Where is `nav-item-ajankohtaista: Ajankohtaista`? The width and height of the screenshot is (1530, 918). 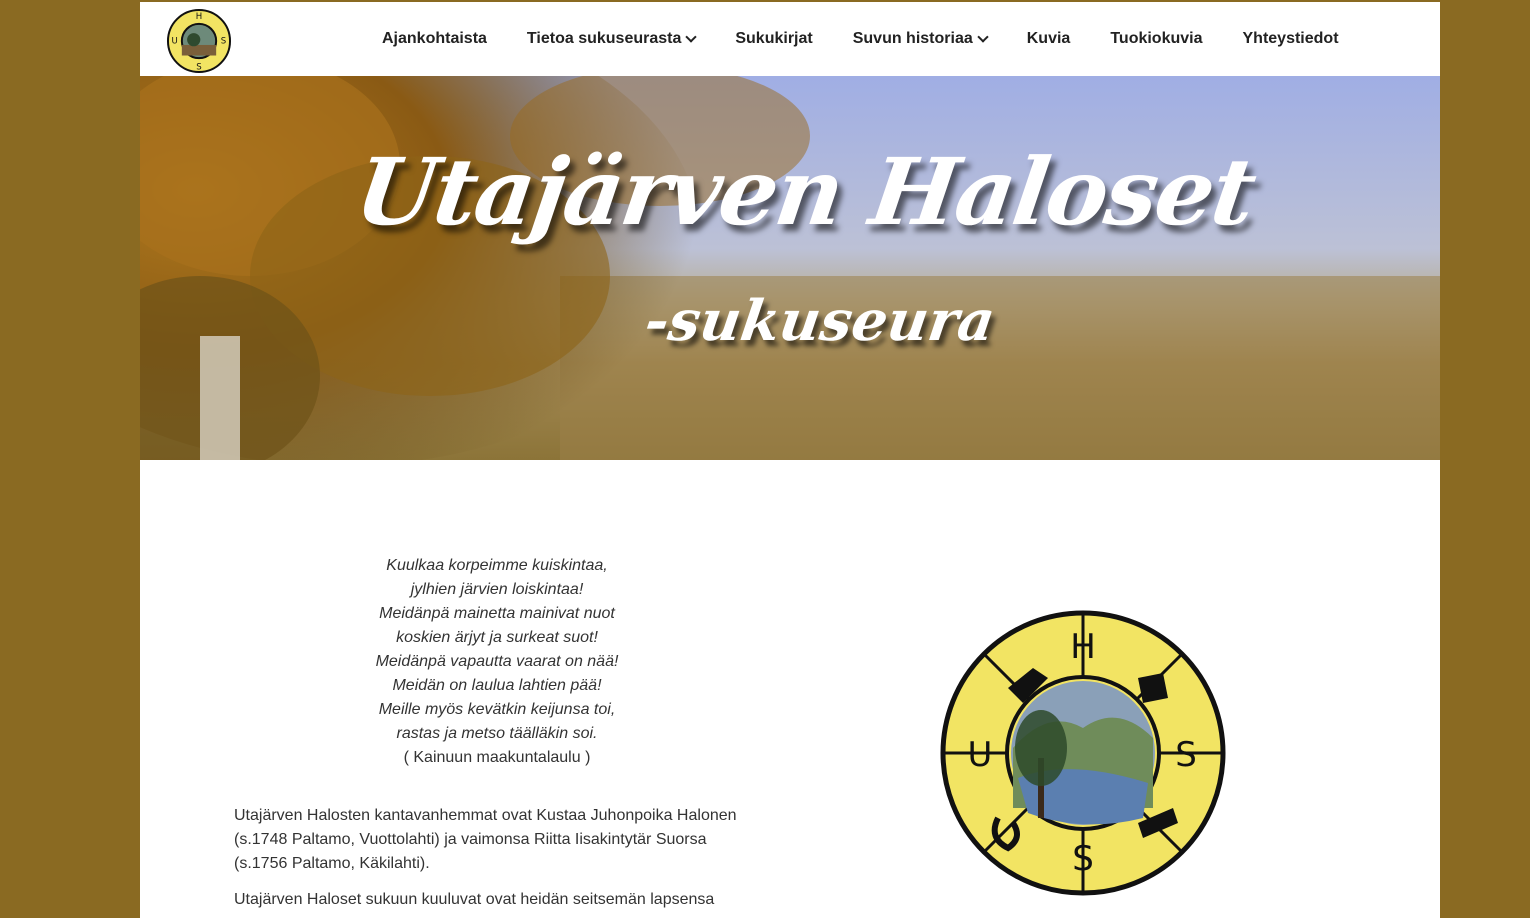 nav-item-ajankohtaista: Ajankohtaista is located at coordinates (434, 39).